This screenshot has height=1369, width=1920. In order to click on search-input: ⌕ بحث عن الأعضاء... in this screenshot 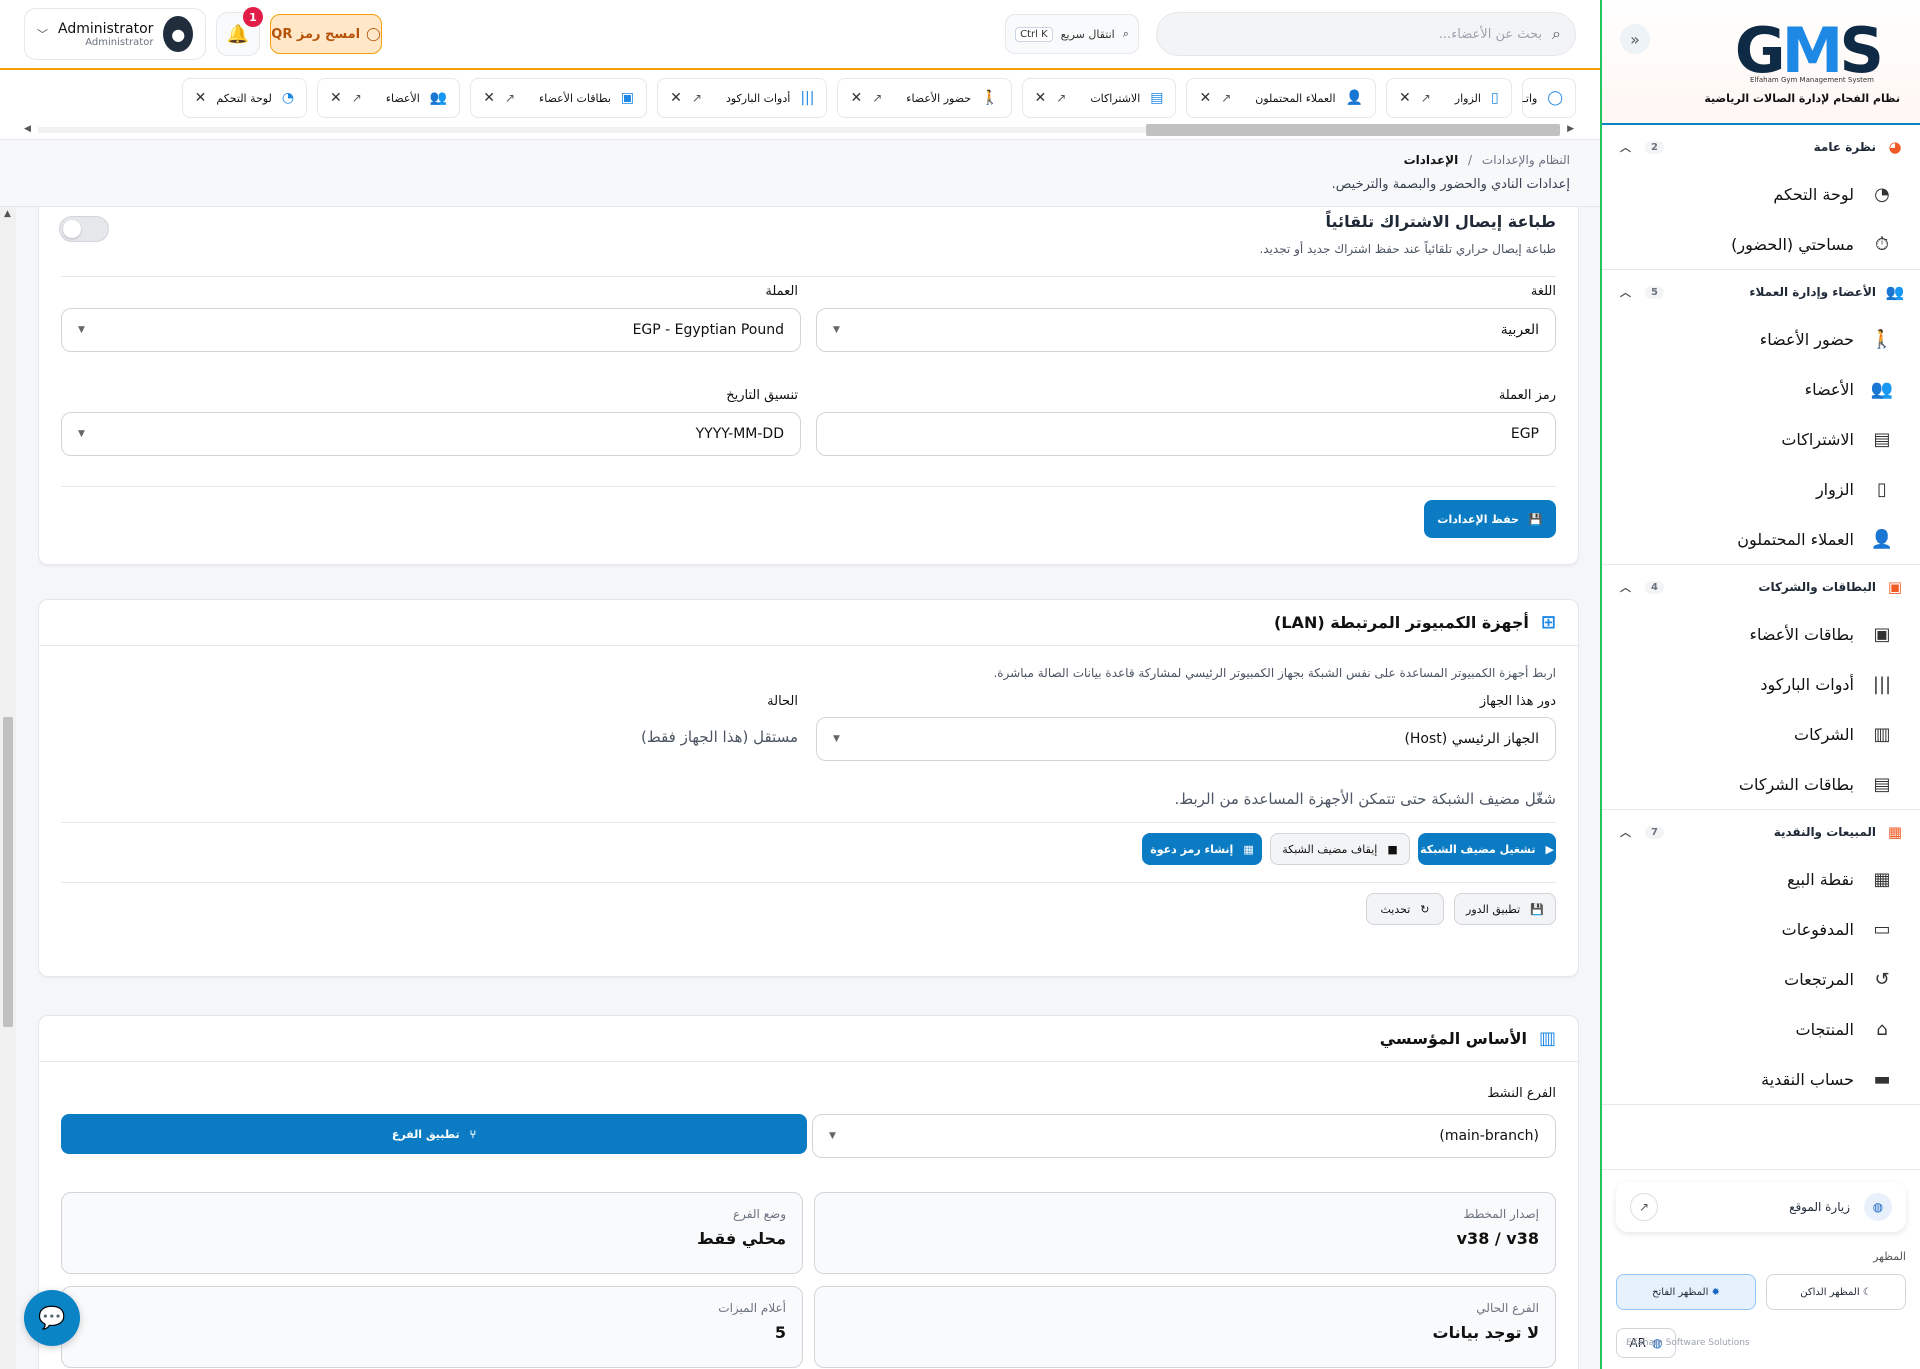, I will do `click(1366, 34)`.